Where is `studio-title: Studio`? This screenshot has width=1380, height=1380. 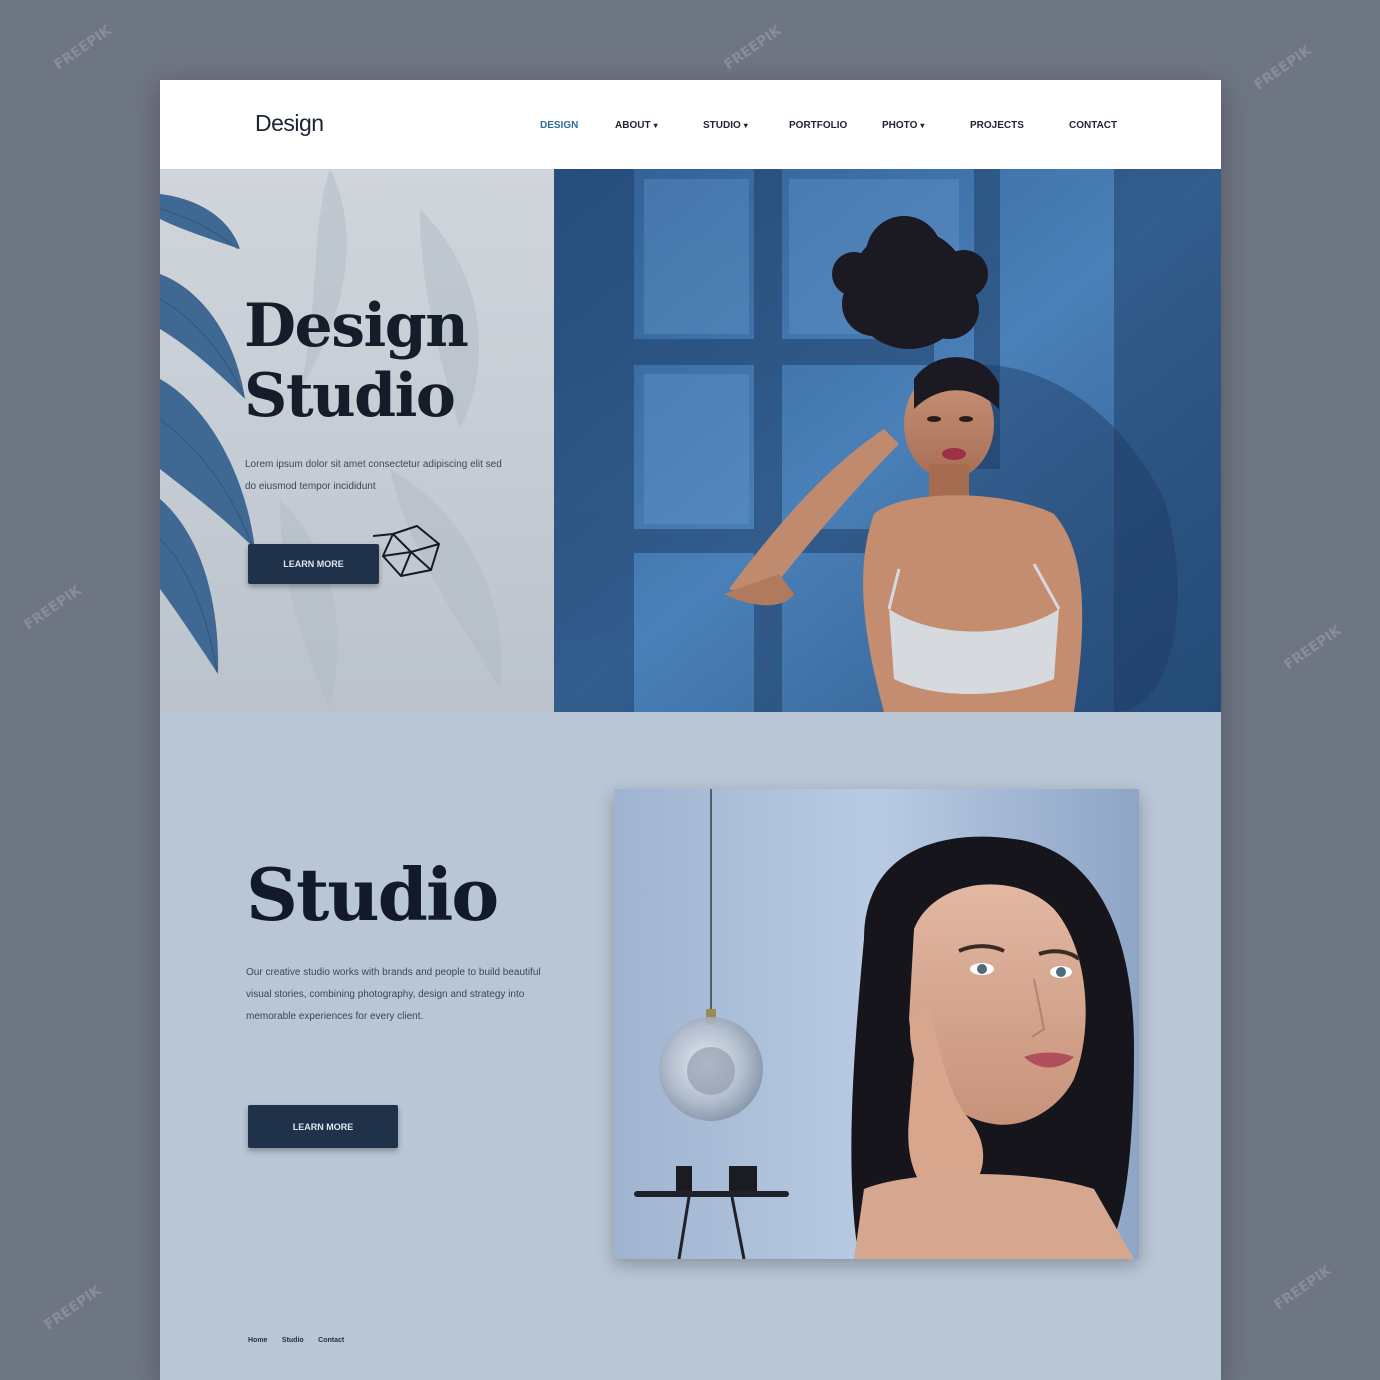
studio-title: Studio is located at coordinates (372, 894).